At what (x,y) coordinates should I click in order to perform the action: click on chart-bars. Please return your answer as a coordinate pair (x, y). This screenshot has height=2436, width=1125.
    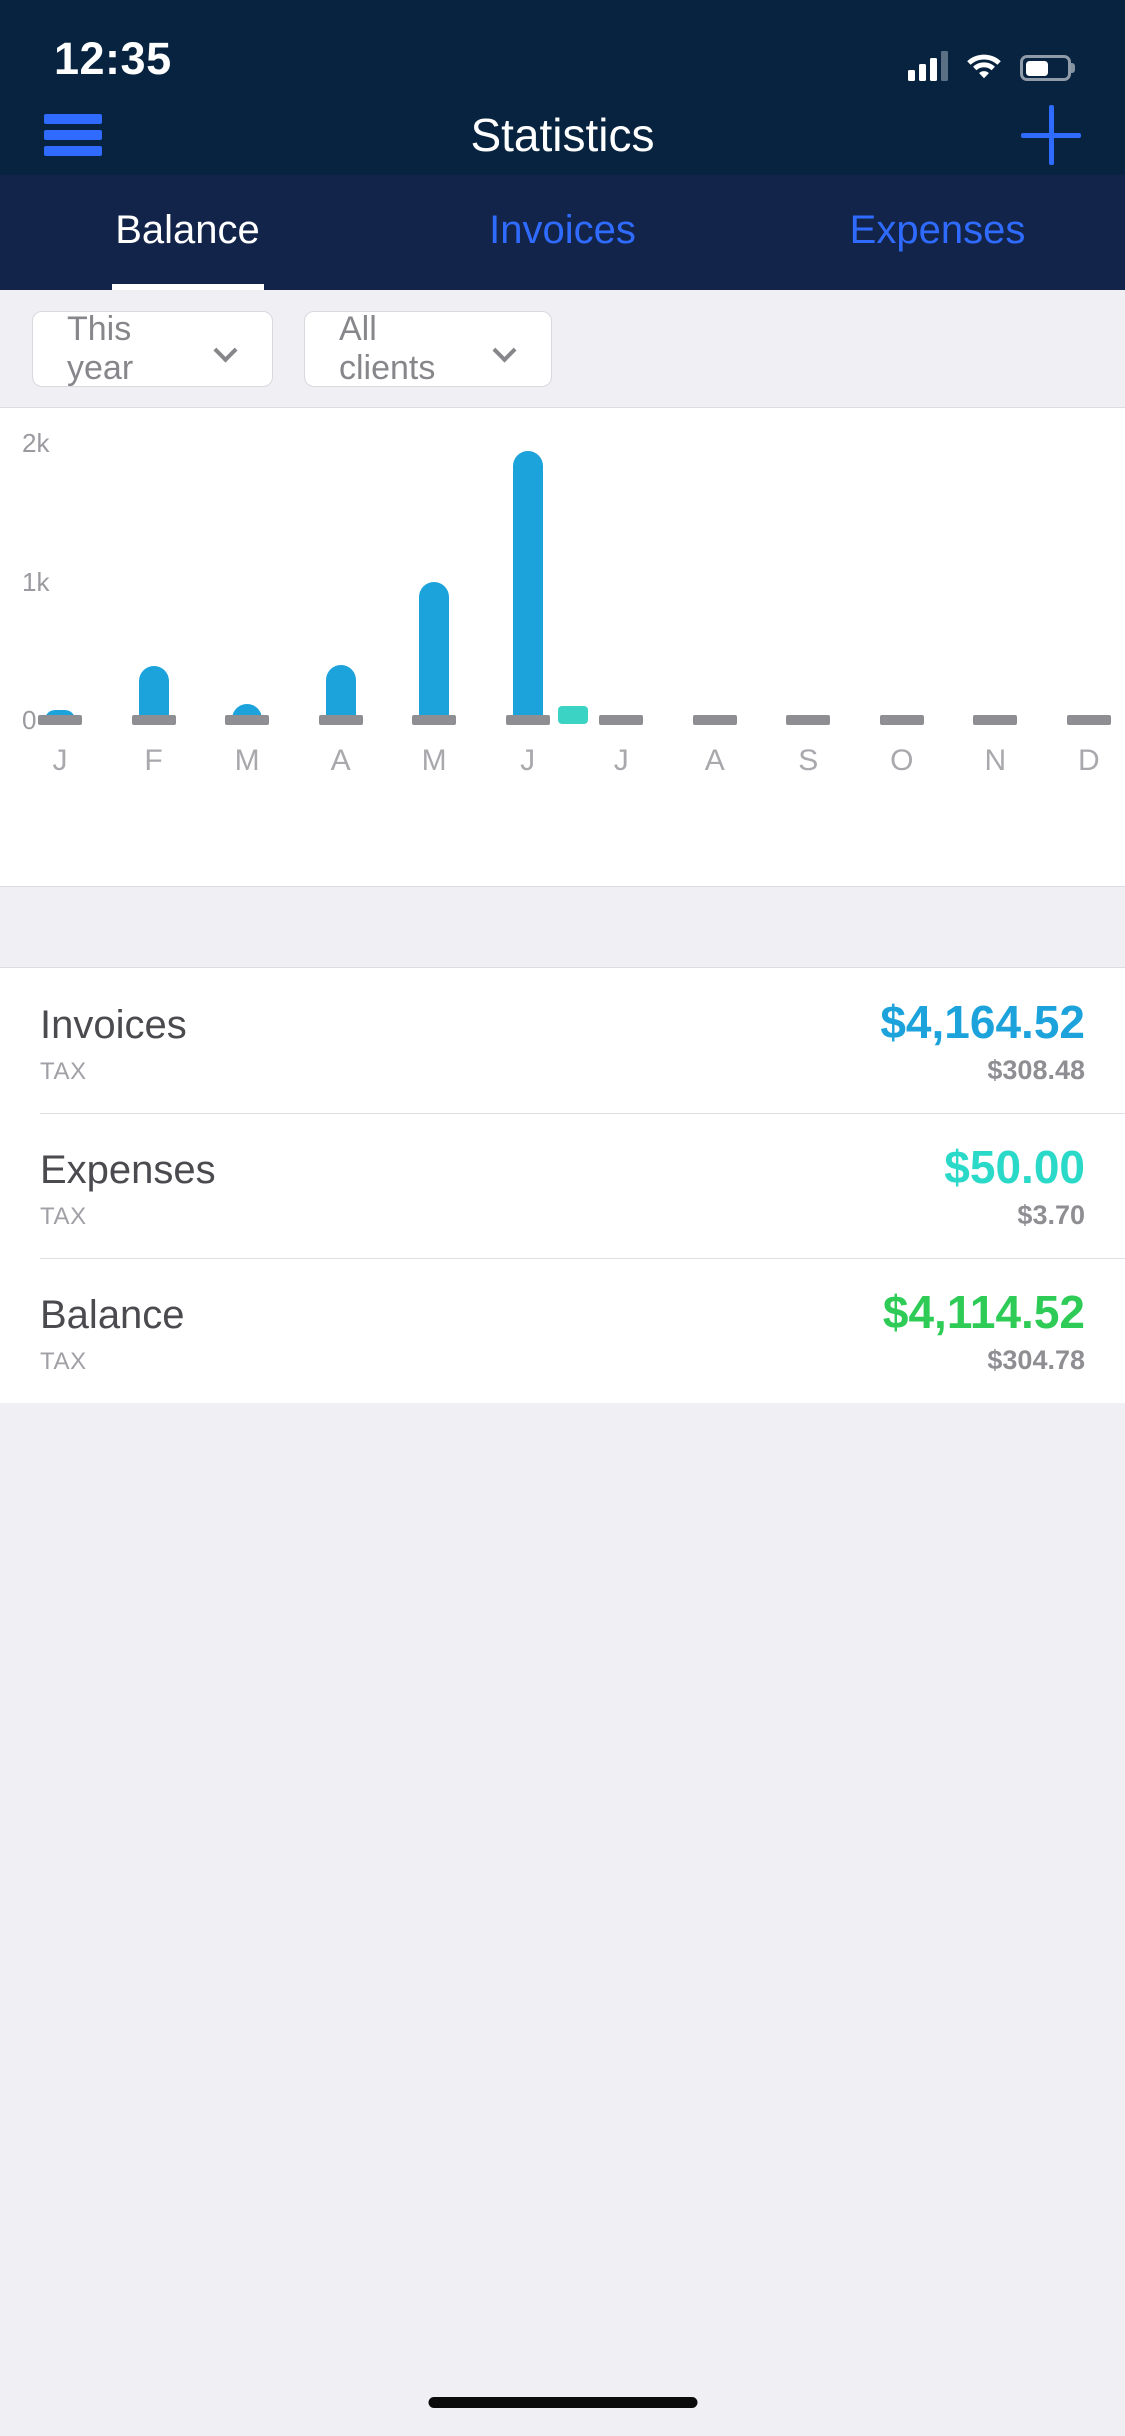
    Looking at the image, I should click on (574, 585).